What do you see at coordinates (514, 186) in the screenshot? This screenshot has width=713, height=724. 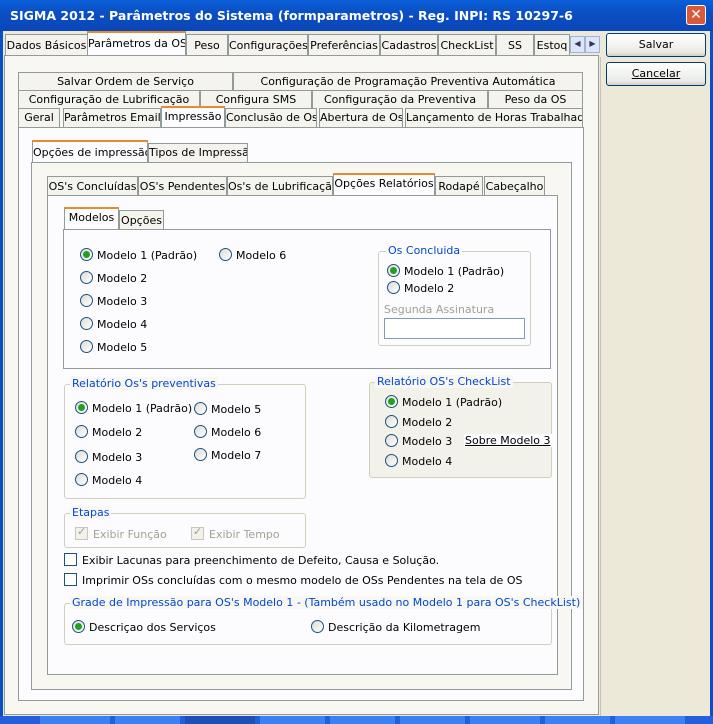 I see `tab-cabecalho: Cabeçalho` at bounding box center [514, 186].